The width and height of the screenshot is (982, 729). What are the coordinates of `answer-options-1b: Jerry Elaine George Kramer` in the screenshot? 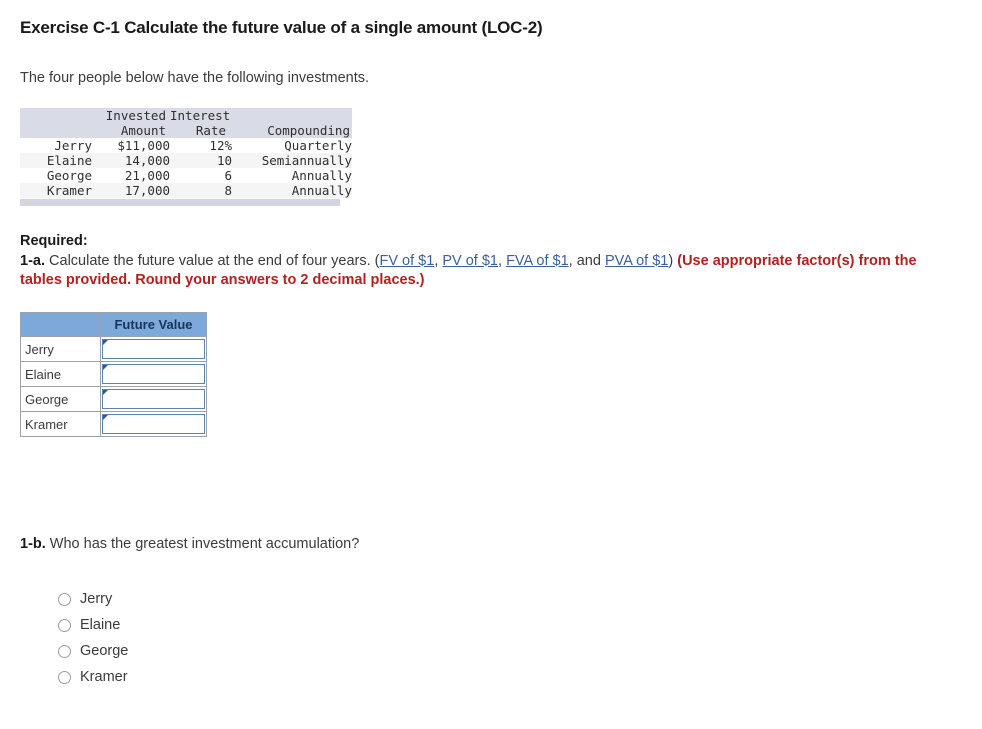 It's located at (93, 638).